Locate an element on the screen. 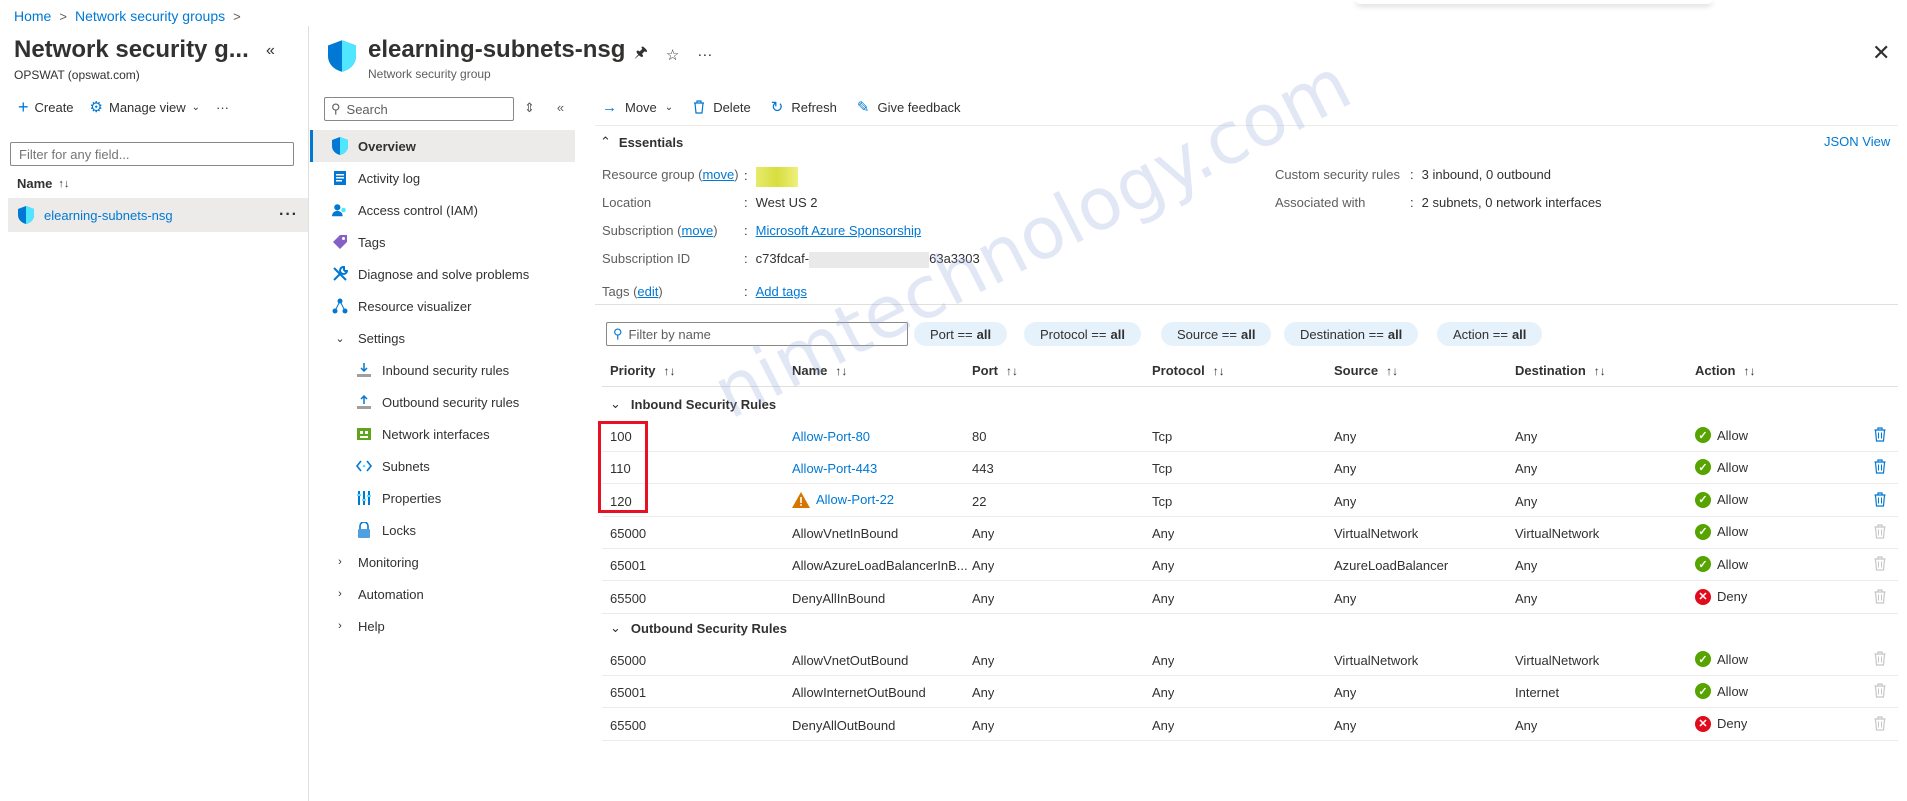 The height and width of the screenshot is (801, 1907). group-toggle: ⌄ Inbound Security Rules is located at coordinates (689, 404).